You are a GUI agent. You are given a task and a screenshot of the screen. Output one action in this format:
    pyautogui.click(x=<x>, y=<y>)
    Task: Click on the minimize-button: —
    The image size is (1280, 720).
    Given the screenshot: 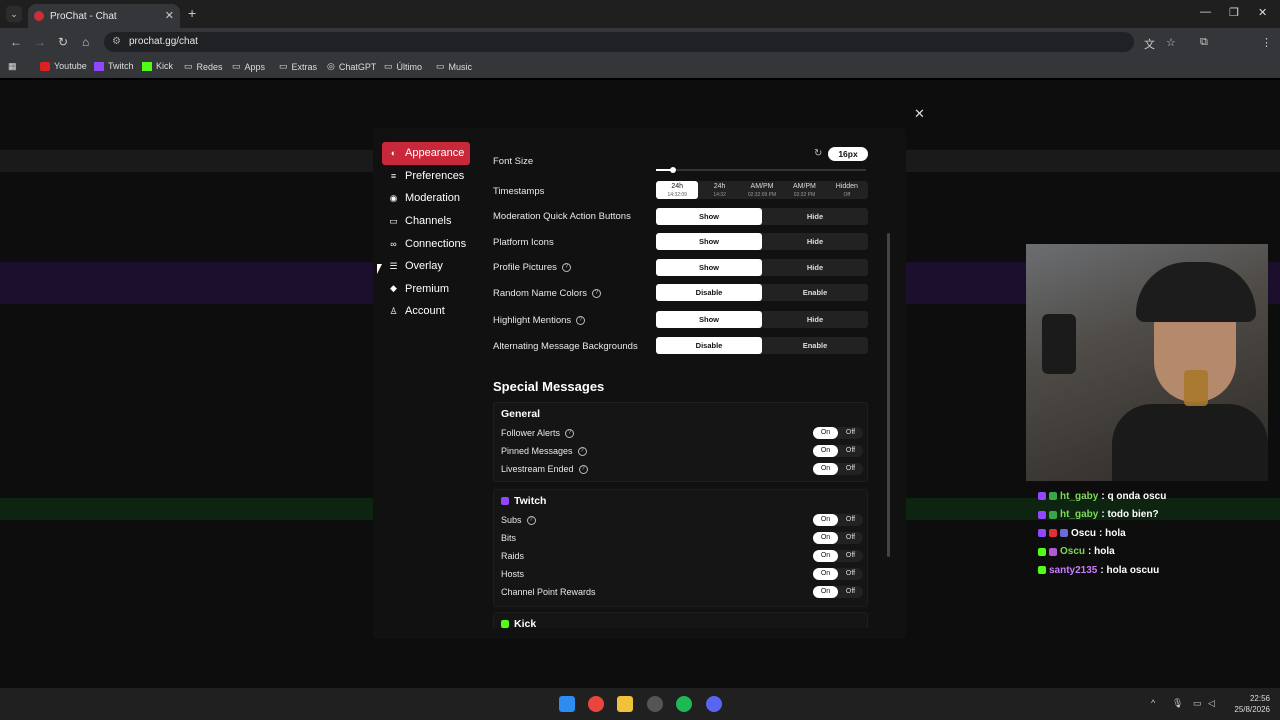 What is the action you would take?
    pyautogui.click(x=1205, y=12)
    